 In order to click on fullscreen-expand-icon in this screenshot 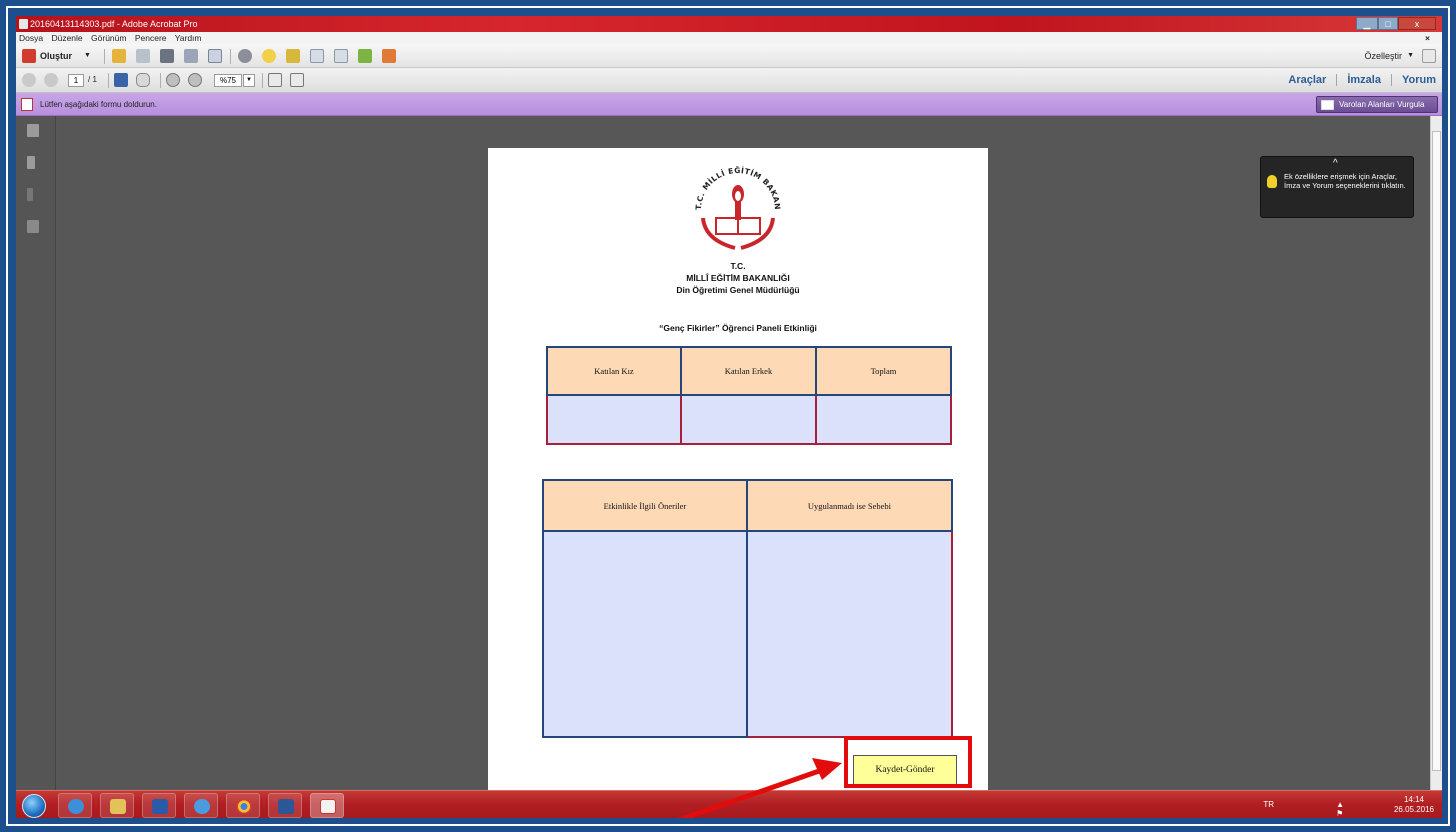, I will do `click(1429, 56)`.